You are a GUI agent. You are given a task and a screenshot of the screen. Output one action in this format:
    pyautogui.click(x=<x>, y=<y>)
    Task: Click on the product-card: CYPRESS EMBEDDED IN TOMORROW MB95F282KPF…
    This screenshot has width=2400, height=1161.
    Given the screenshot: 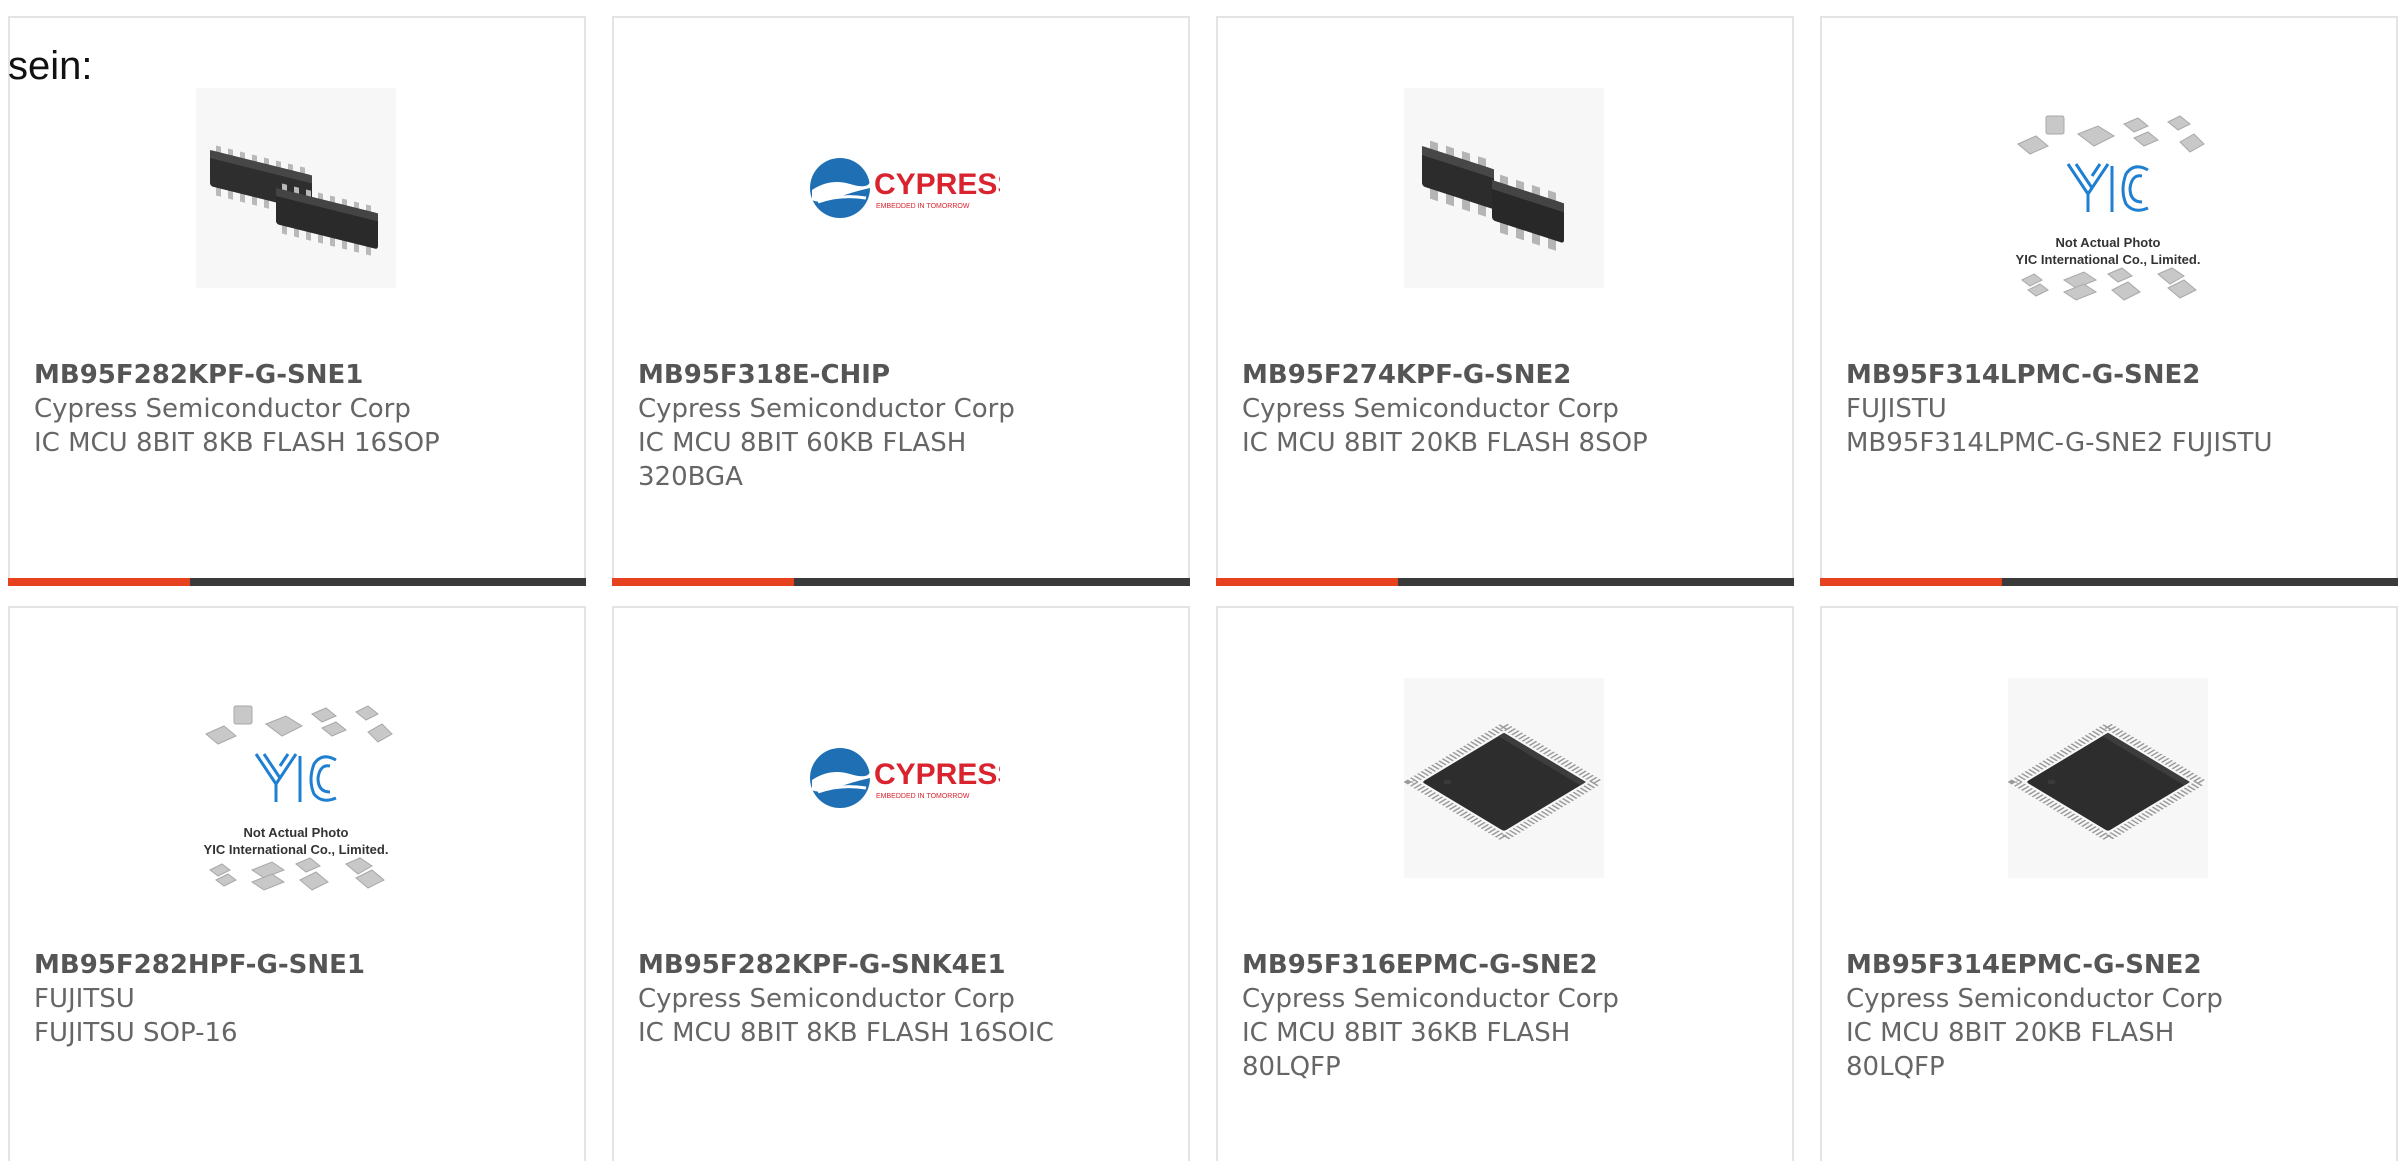 What is the action you would take?
    pyautogui.click(x=901, y=883)
    